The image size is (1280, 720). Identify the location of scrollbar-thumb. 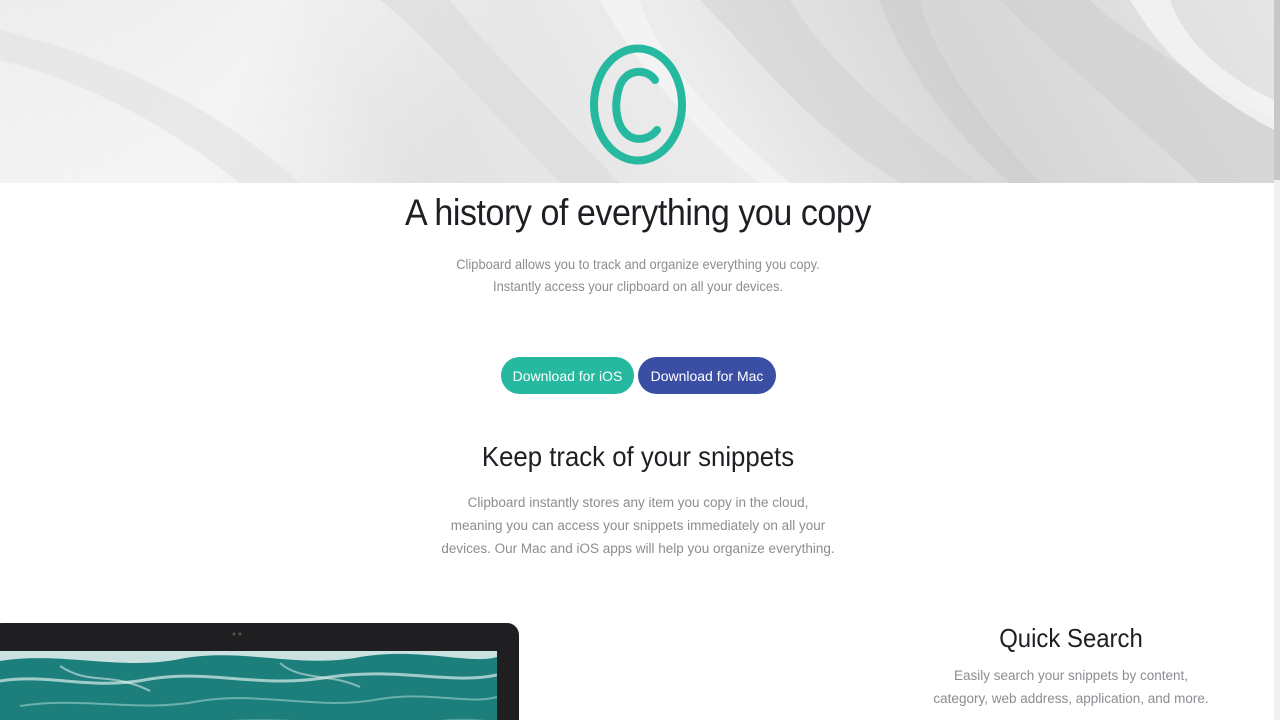
(1277, 90).